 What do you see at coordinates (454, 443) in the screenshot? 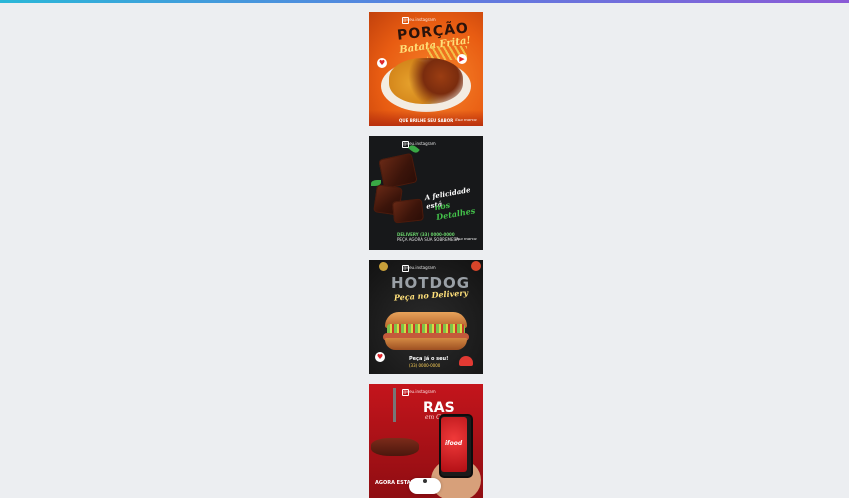
I see `app-name: ifood` at bounding box center [454, 443].